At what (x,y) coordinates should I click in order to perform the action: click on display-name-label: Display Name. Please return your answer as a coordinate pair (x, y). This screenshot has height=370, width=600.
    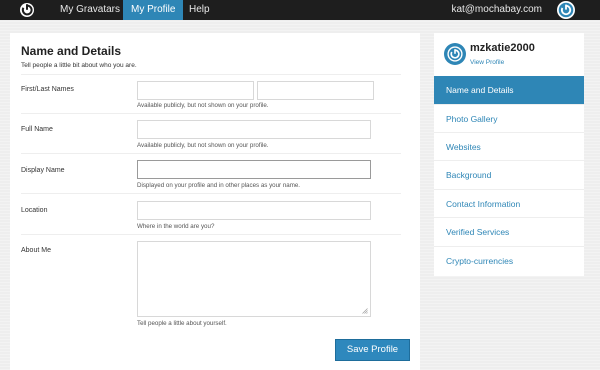
    Looking at the image, I should click on (43, 170).